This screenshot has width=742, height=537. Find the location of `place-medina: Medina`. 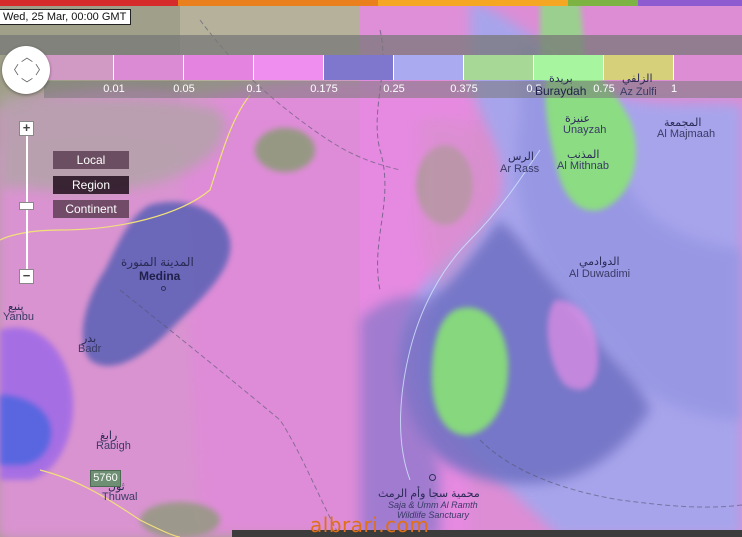

place-medina: Medina is located at coordinates (160, 276).